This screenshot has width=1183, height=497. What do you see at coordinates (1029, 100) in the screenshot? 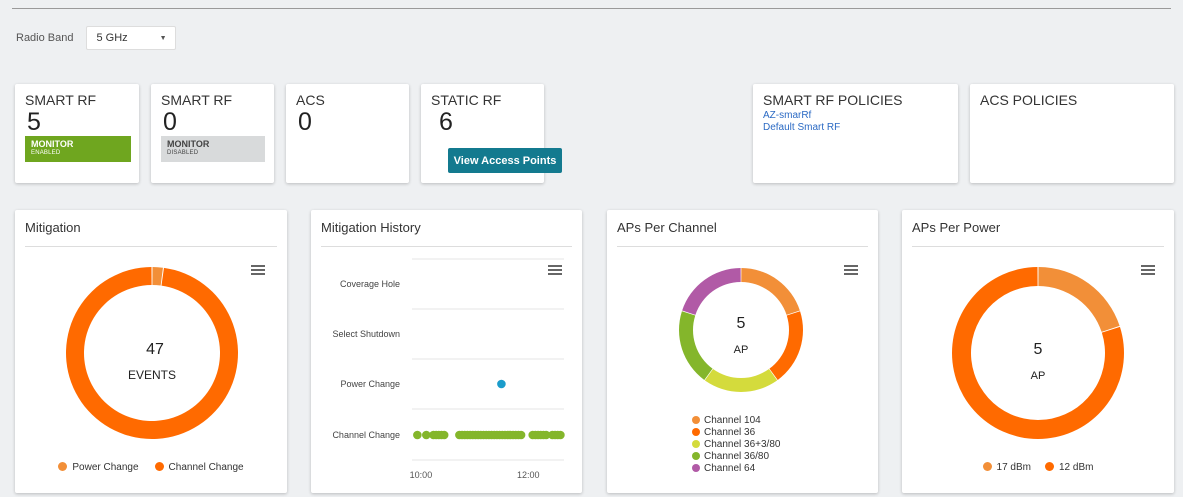
I see `acs-policies-title: ACS POLICIES` at bounding box center [1029, 100].